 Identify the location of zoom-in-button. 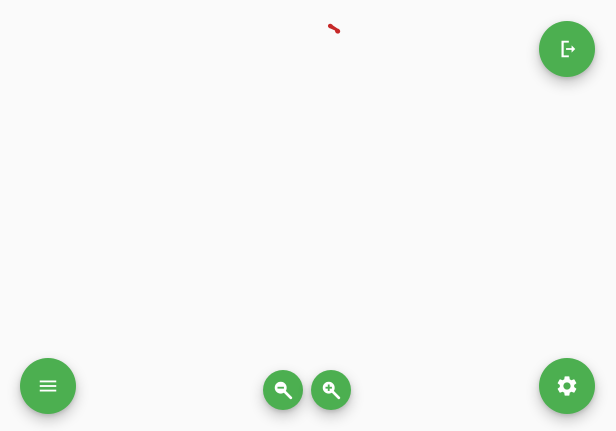
(331, 390).